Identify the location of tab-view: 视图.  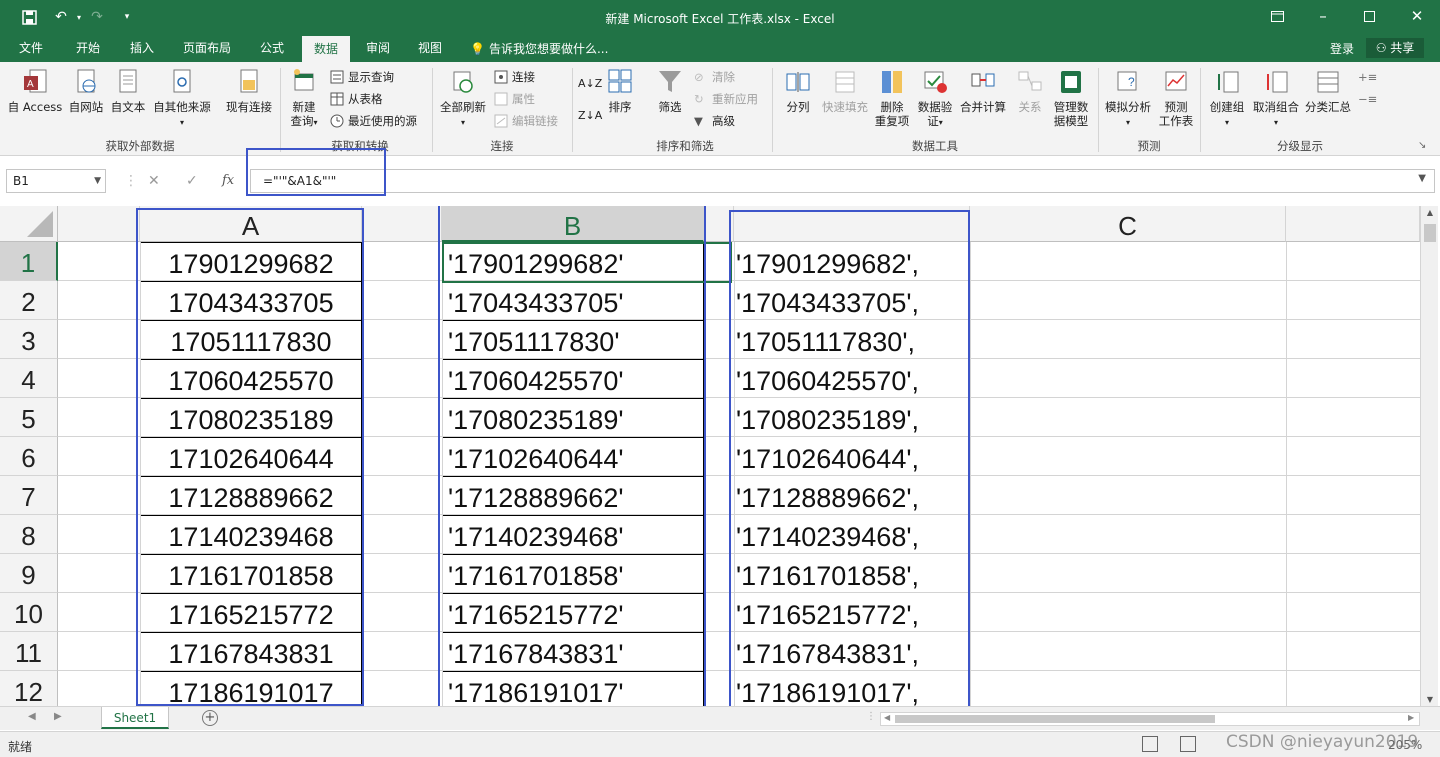
(430, 49).